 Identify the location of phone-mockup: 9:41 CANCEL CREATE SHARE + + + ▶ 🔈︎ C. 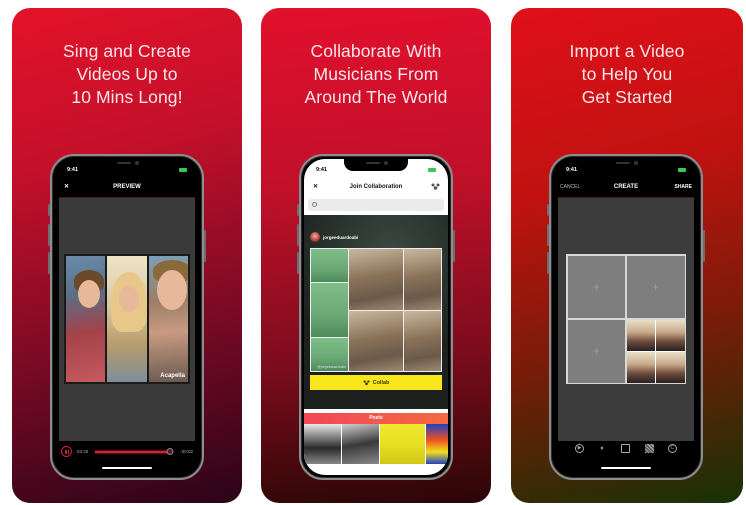
(626, 317).